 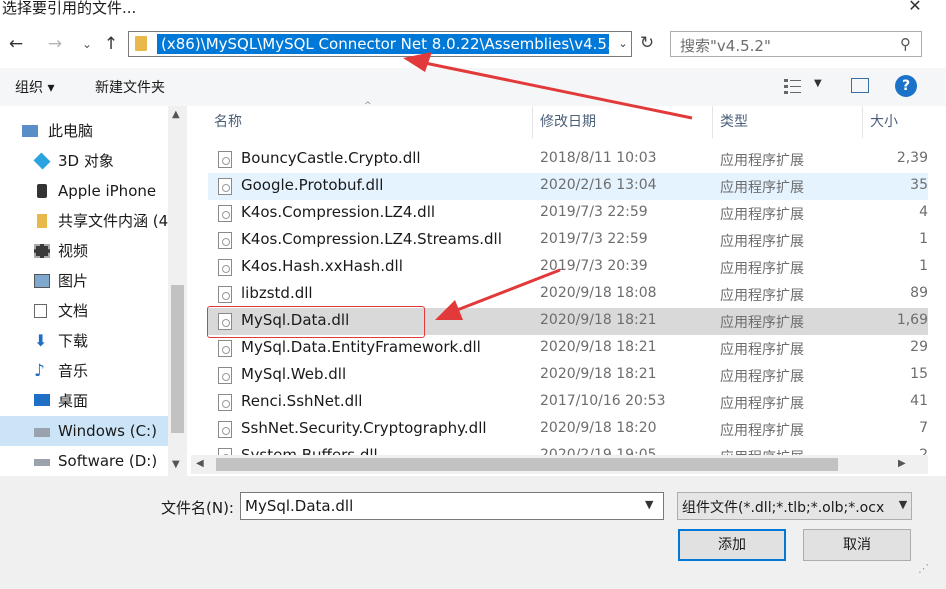 I want to click on recent-dropdown-icon: ⌄, so click(x=87, y=44).